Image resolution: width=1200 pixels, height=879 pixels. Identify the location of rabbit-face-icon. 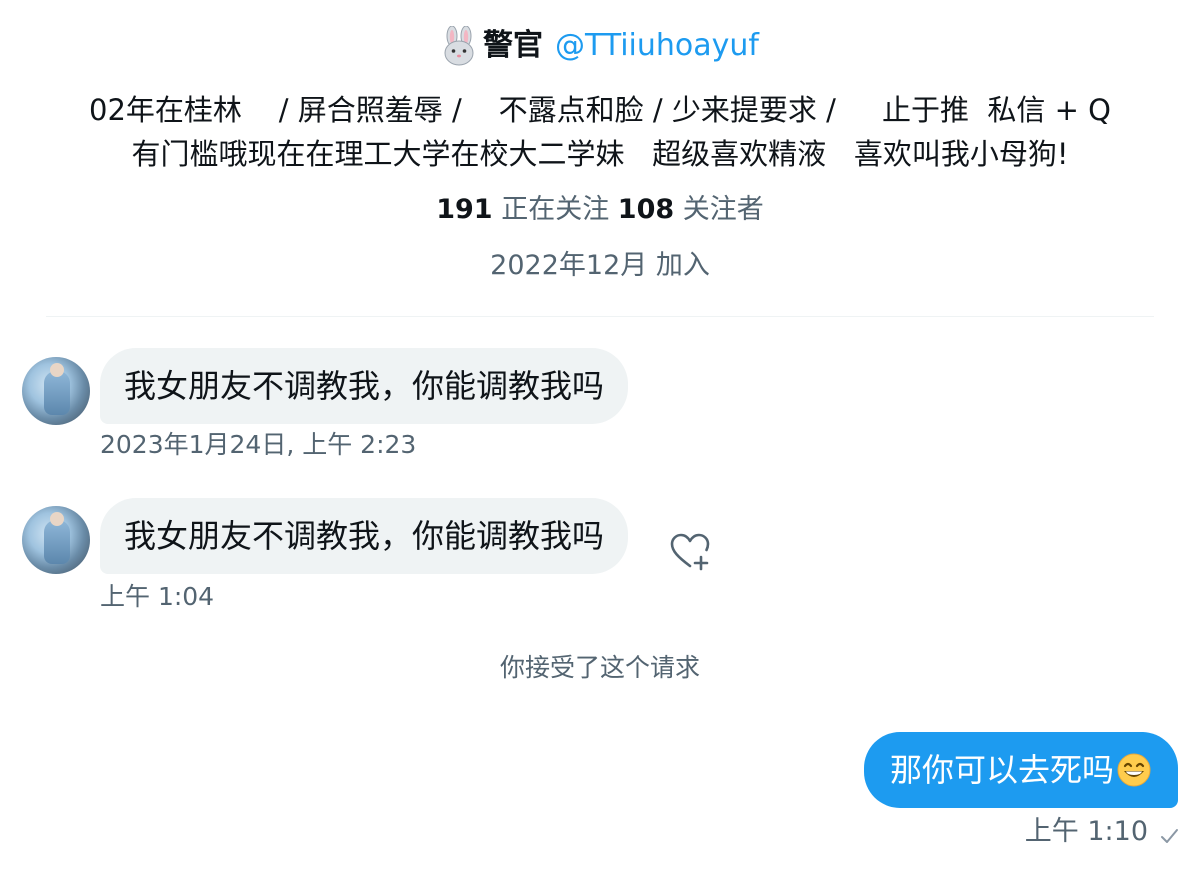
(459, 45).